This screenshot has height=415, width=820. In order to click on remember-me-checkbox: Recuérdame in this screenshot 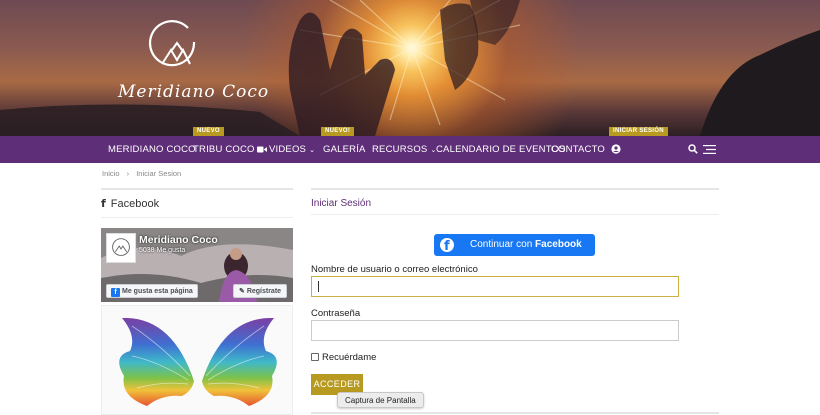, I will do `click(343, 357)`.